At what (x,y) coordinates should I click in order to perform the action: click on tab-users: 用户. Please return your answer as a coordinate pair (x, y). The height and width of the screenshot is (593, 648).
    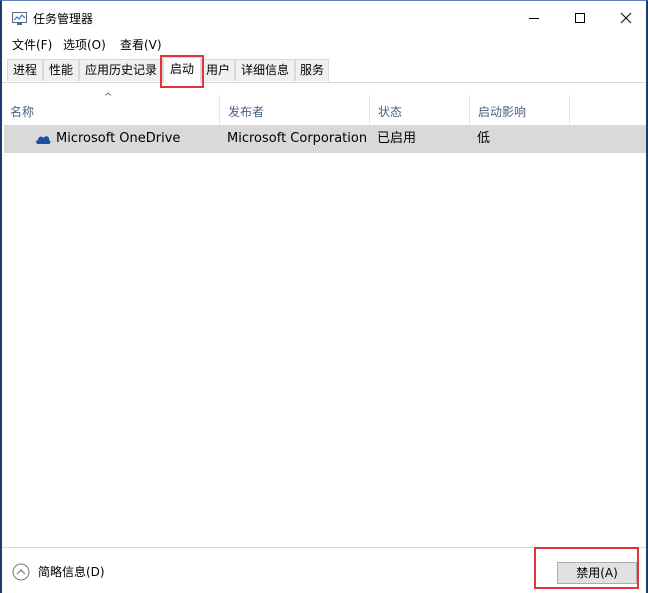
    Looking at the image, I should click on (218, 70).